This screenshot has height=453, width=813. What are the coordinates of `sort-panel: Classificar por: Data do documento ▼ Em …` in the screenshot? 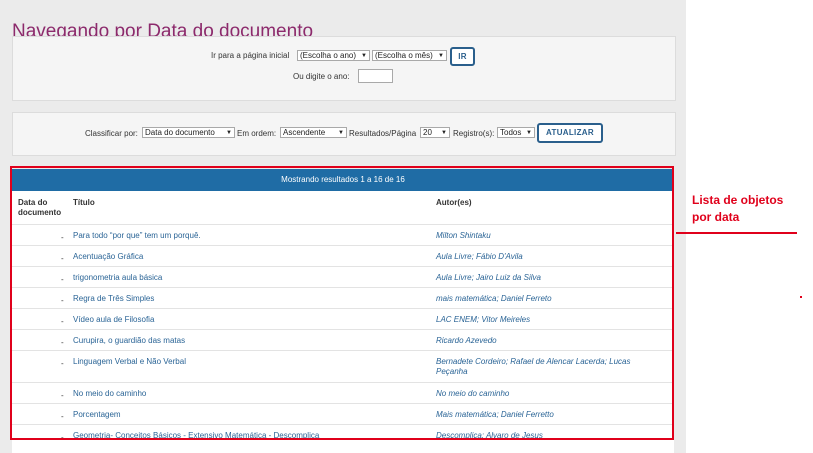 It's located at (344, 134).